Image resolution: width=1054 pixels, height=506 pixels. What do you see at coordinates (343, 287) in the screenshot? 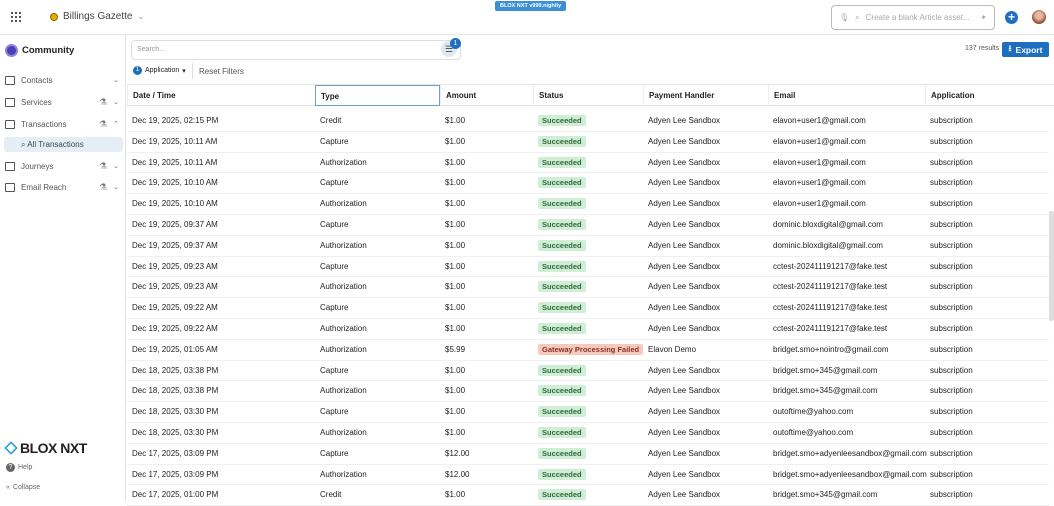
I see `cell-type: Authorization` at bounding box center [343, 287].